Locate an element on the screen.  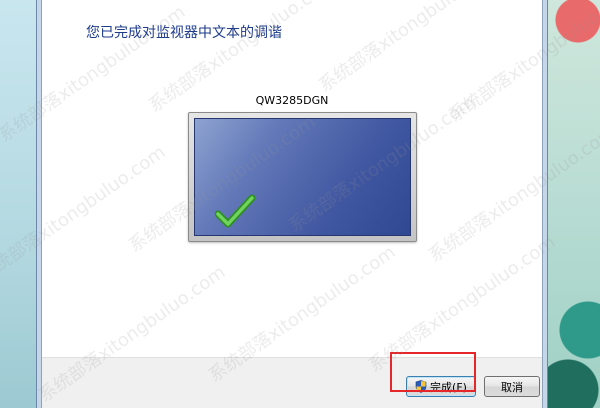
monitor-screen is located at coordinates (302, 177).